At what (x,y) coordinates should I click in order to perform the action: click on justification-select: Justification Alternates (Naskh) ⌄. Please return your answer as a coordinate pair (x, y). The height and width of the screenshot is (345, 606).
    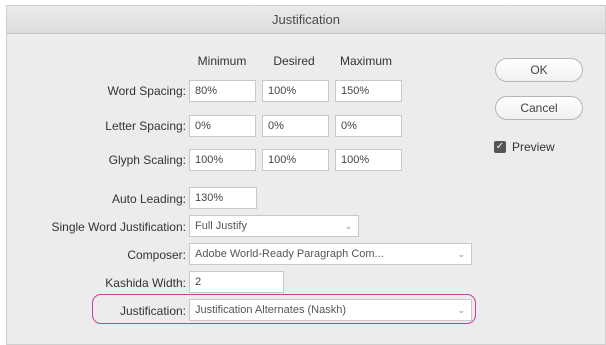
    Looking at the image, I should click on (330, 310).